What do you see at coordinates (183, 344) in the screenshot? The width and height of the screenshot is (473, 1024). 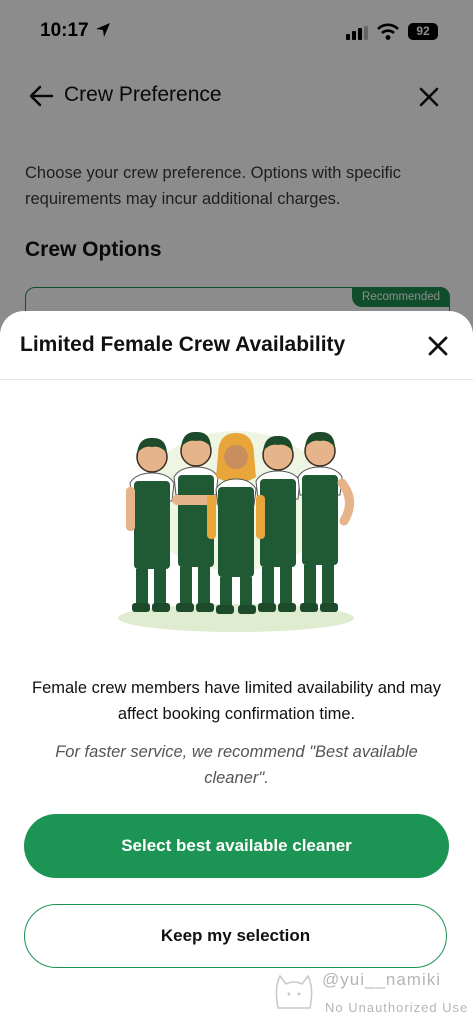 I see `sheet-title: Limited Female Crew Availability` at bounding box center [183, 344].